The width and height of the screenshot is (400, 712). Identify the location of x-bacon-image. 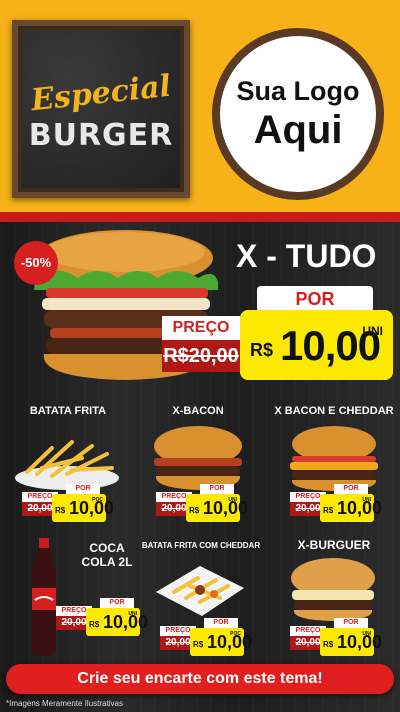
(198, 458).